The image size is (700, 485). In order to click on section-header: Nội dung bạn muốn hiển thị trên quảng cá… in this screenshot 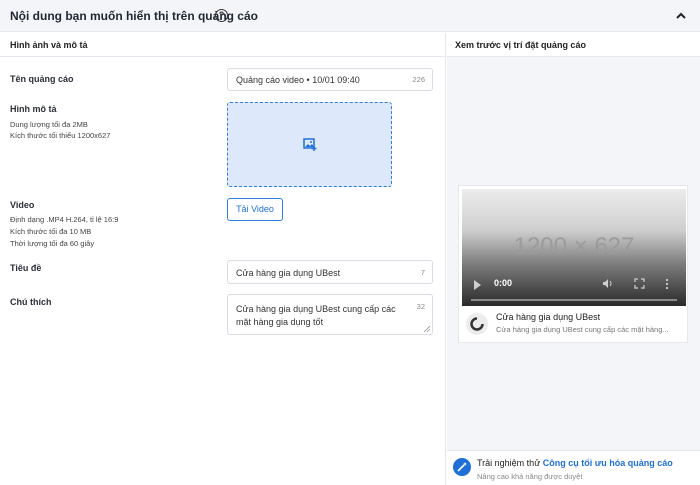, I will do `click(350, 16)`.